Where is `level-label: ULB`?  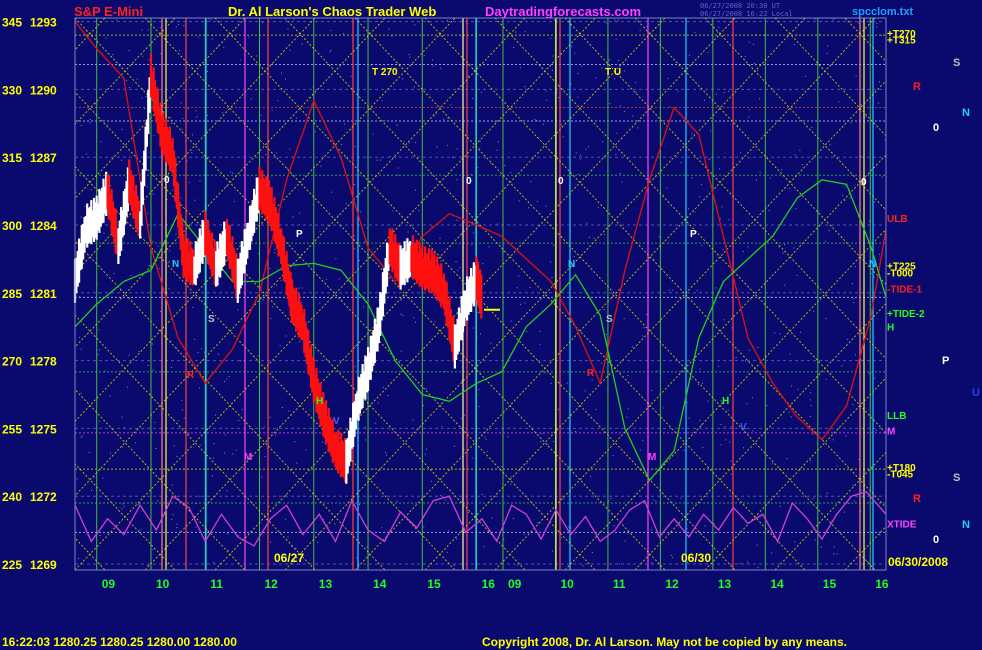
level-label: ULB is located at coordinates (897, 219).